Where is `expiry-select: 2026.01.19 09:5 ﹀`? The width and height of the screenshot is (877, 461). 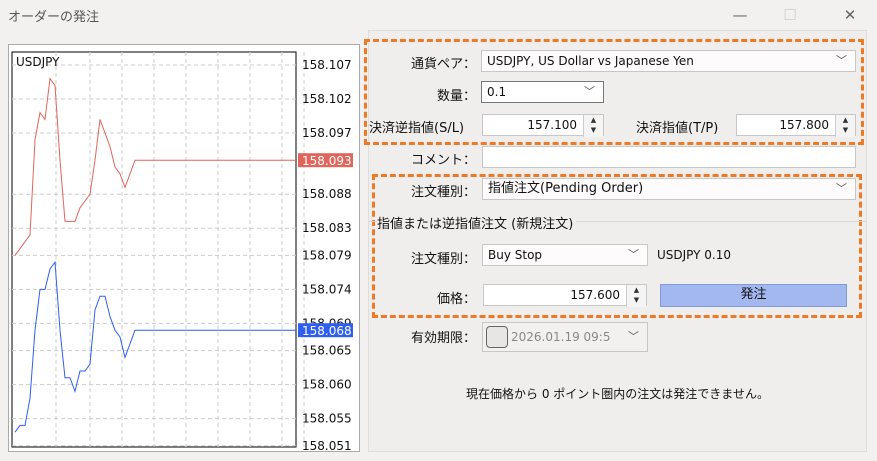 expiry-select: 2026.01.19 09:5 ﹀ is located at coordinates (565, 337).